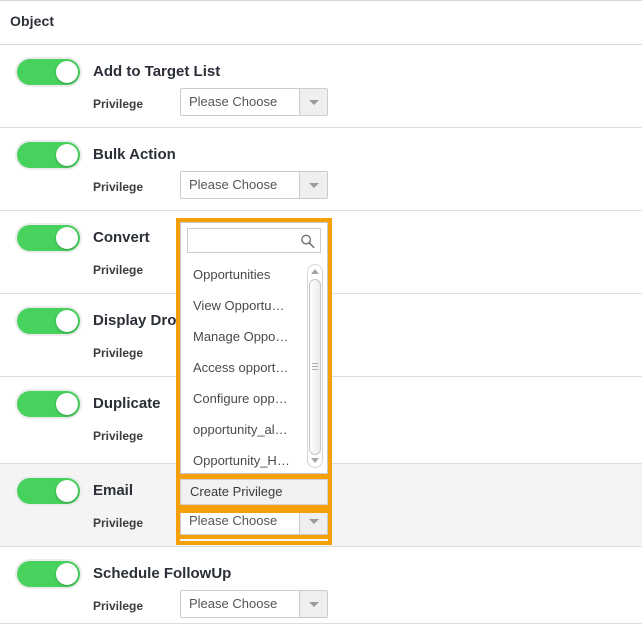  What do you see at coordinates (32, 21) in the screenshot?
I see `page-title: Object` at bounding box center [32, 21].